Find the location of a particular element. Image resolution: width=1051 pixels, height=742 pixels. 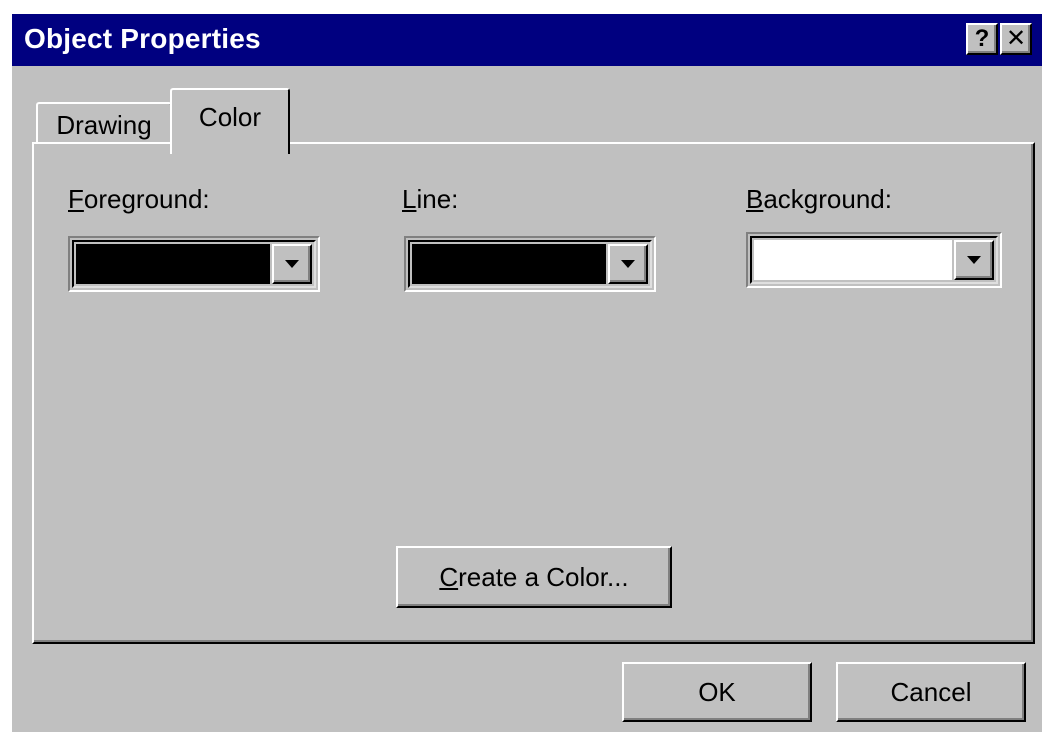

tab-color: Color is located at coordinates (230, 121).